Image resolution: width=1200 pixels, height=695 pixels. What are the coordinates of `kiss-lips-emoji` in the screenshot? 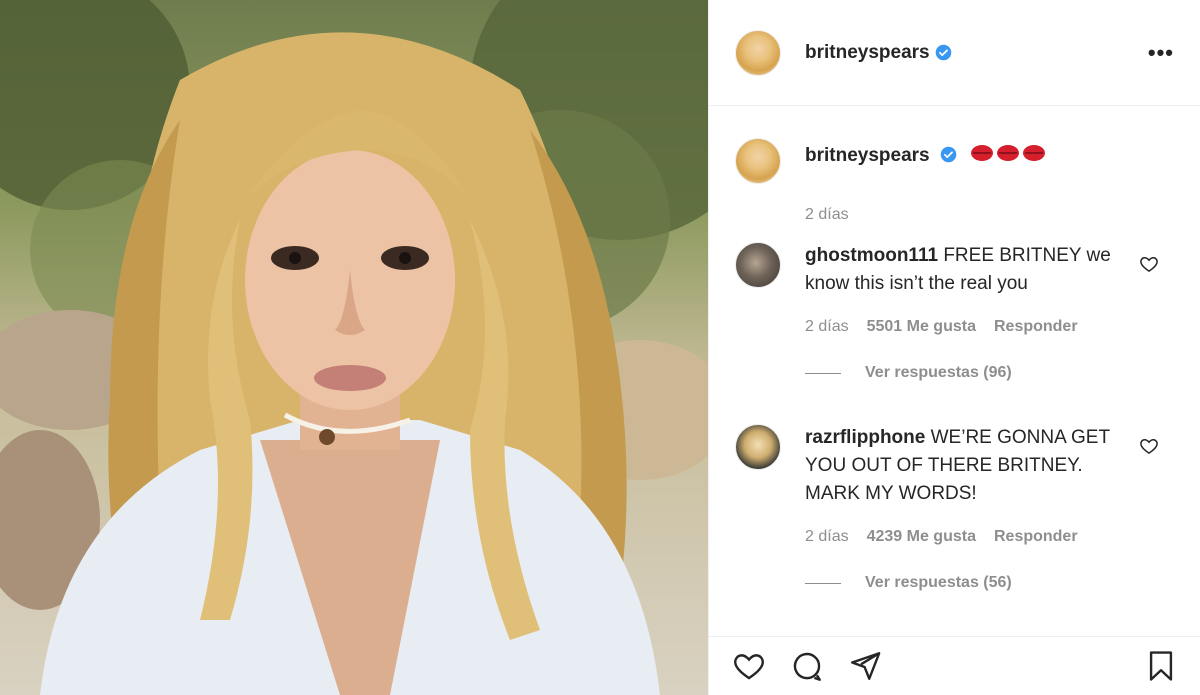 It's located at (1009, 153).